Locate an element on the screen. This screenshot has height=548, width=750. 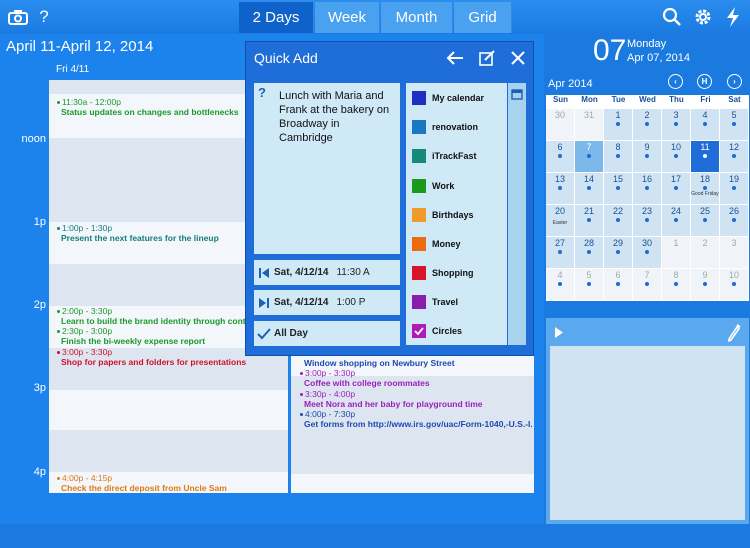
day-cell: 29 is located at coordinates (618, 253).